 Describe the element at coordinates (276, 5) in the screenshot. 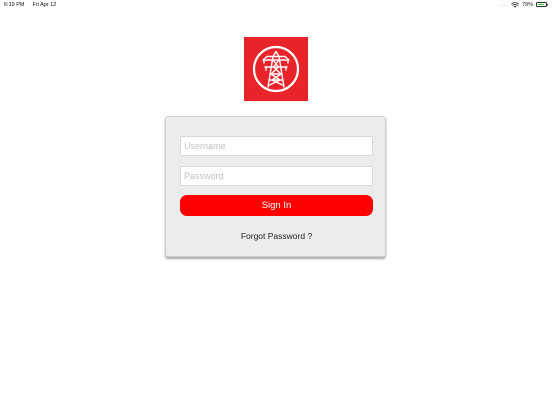

I see `status-bar: 6:19 PM Fri Apr 12 .... 79%` at that location.